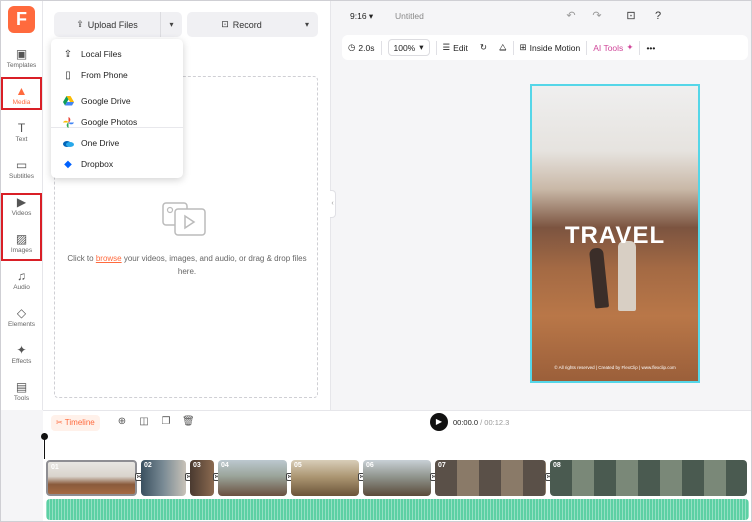  Describe the element at coordinates (112, 24) in the screenshot. I see `upload-files-label: Upload Files` at that location.